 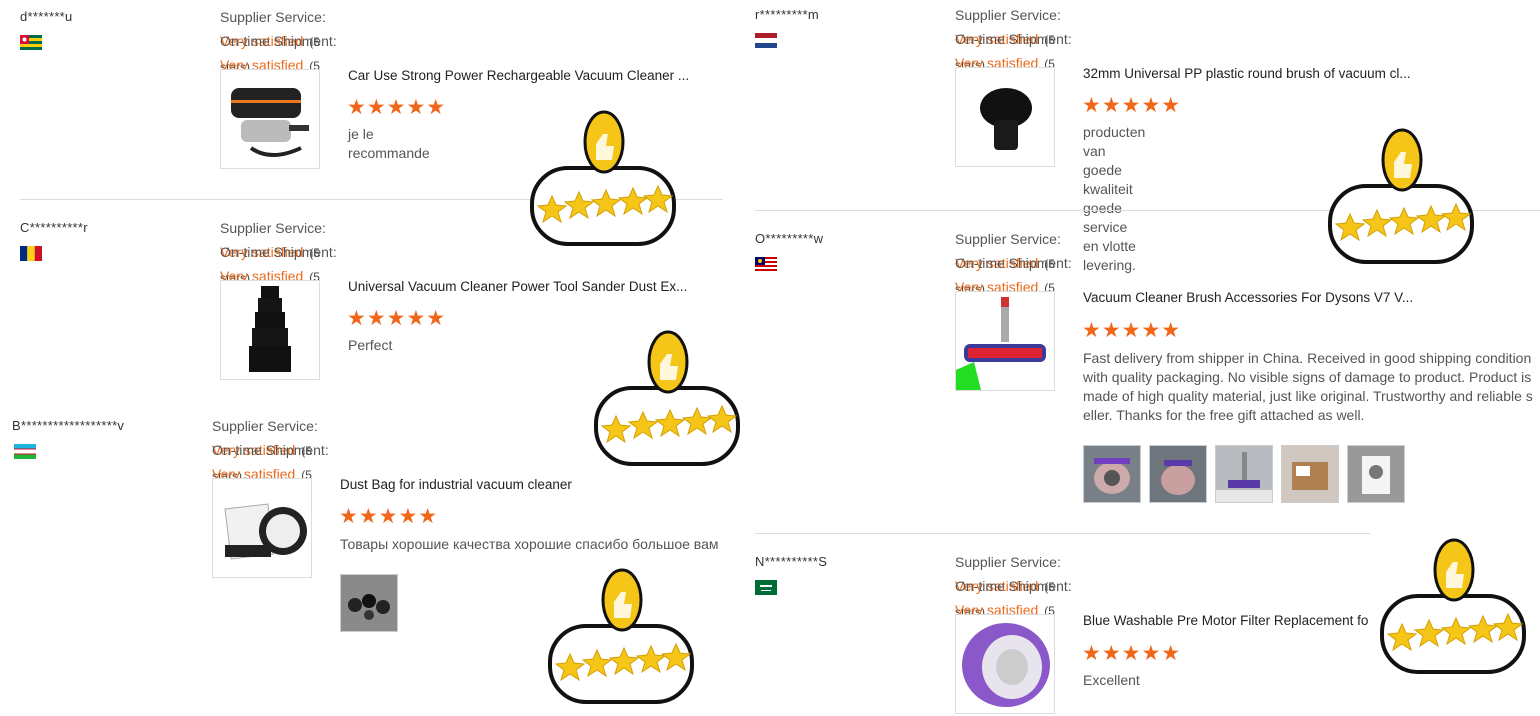 What do you see at coordinates (68, 425) in the screenshot?
I see `reviewer-name: B******************v` at bounding box center [68, 425].